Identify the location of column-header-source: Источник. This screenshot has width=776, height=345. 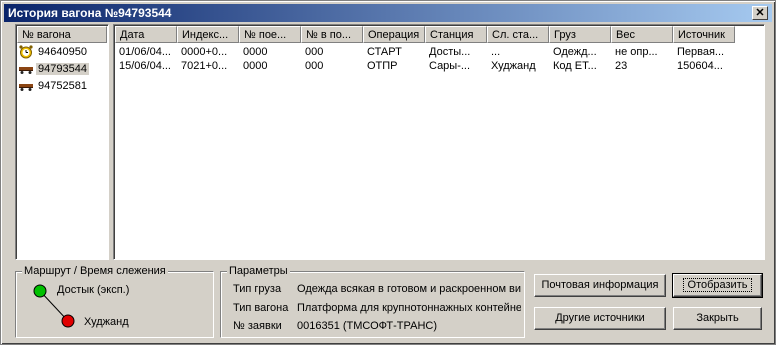
(704, 34).